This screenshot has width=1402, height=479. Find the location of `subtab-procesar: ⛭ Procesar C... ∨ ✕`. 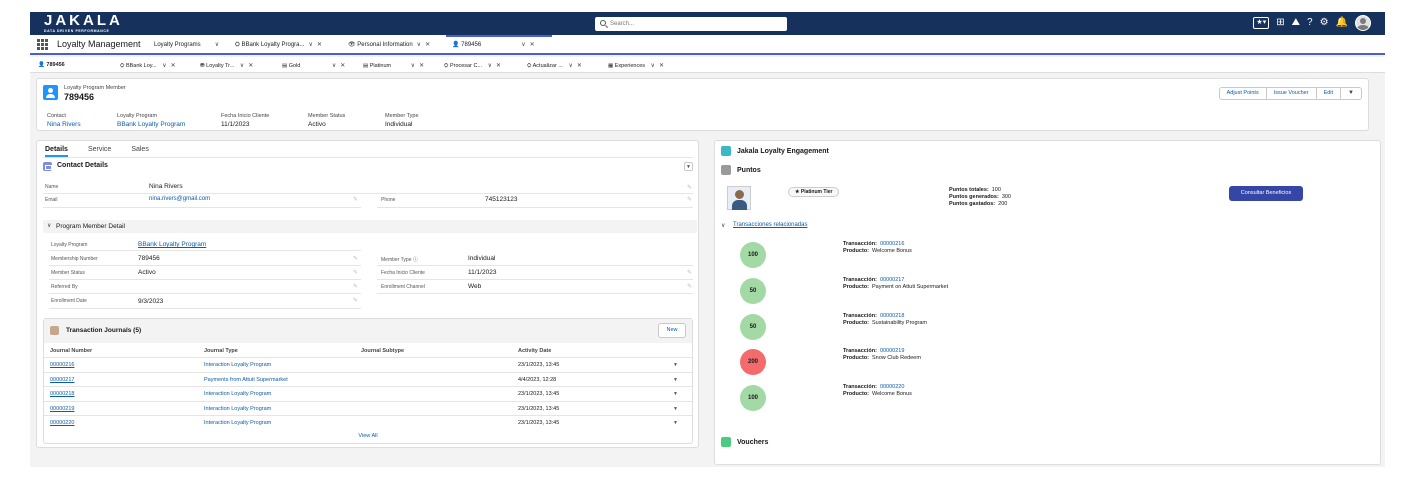

subtab-procesar: ⛭ Procesar C... ∨ ✕ is located at coordinates (472, 66).